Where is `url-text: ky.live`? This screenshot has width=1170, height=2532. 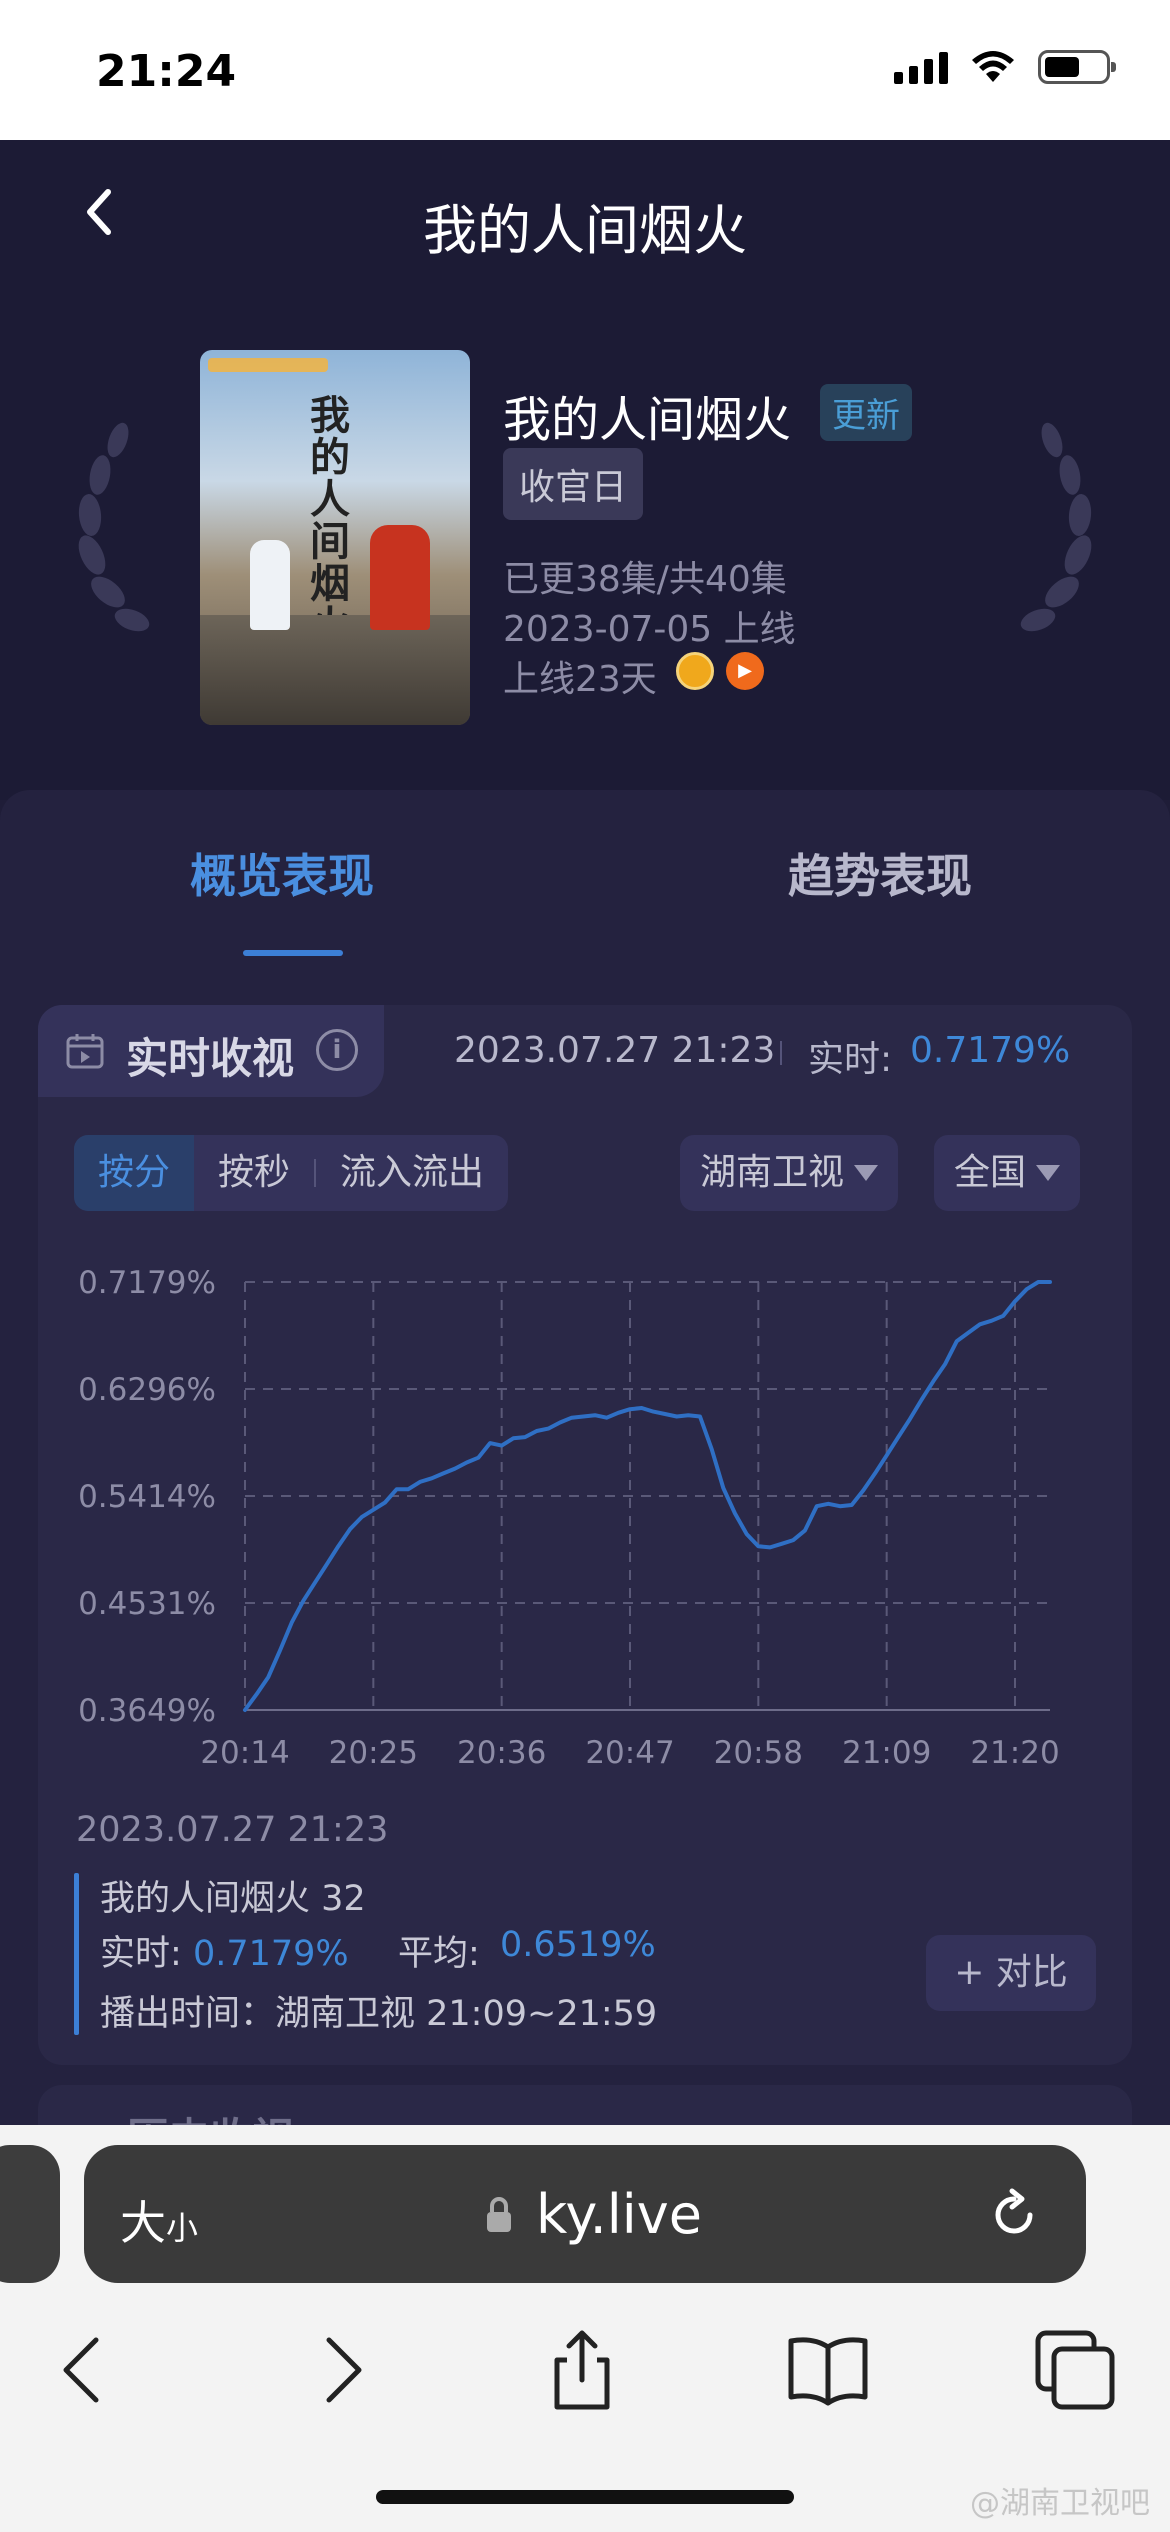 url-text: ky.live is located at coordinates (619, 2214).